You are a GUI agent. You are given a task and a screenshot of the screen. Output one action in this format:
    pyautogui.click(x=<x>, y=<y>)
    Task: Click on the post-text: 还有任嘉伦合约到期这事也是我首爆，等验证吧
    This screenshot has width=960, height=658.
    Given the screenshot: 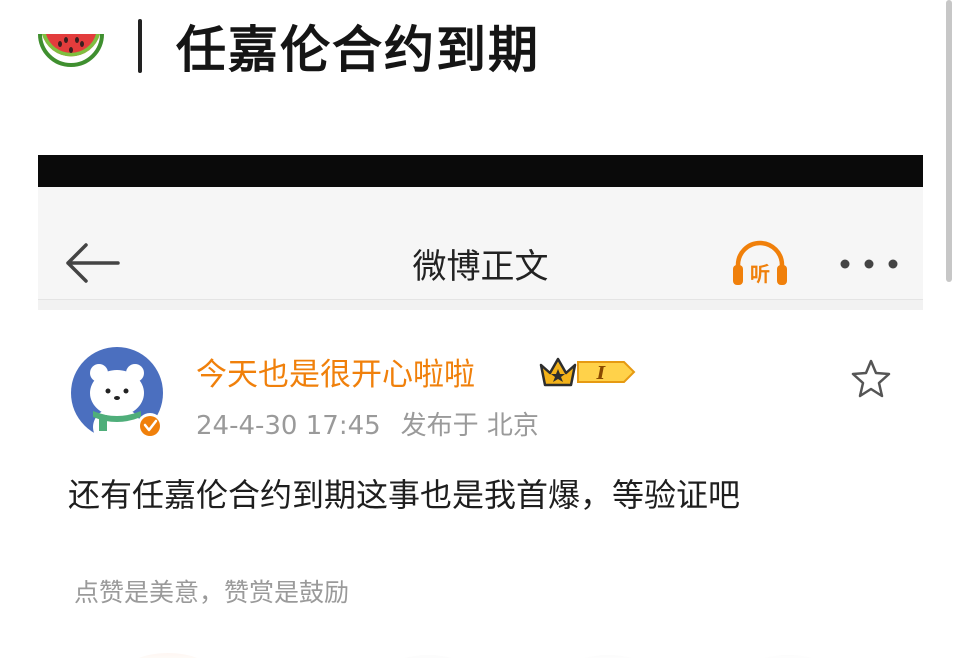 What is the action you would take?
    pyautogui.click(x=404, y=495)
    